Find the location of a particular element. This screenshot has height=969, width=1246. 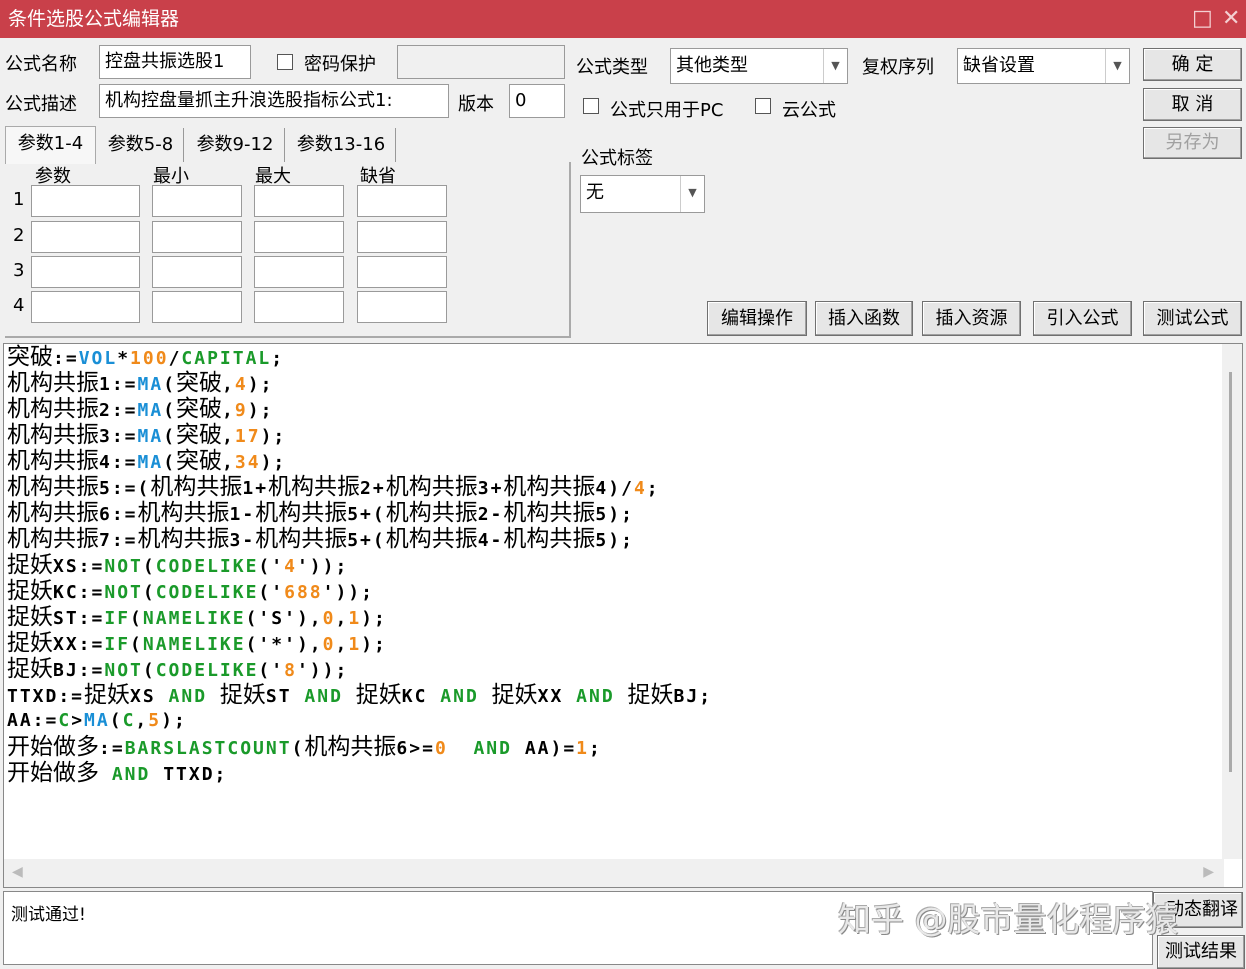

code-token: 开始做多 is located at coordinates (53, 773).